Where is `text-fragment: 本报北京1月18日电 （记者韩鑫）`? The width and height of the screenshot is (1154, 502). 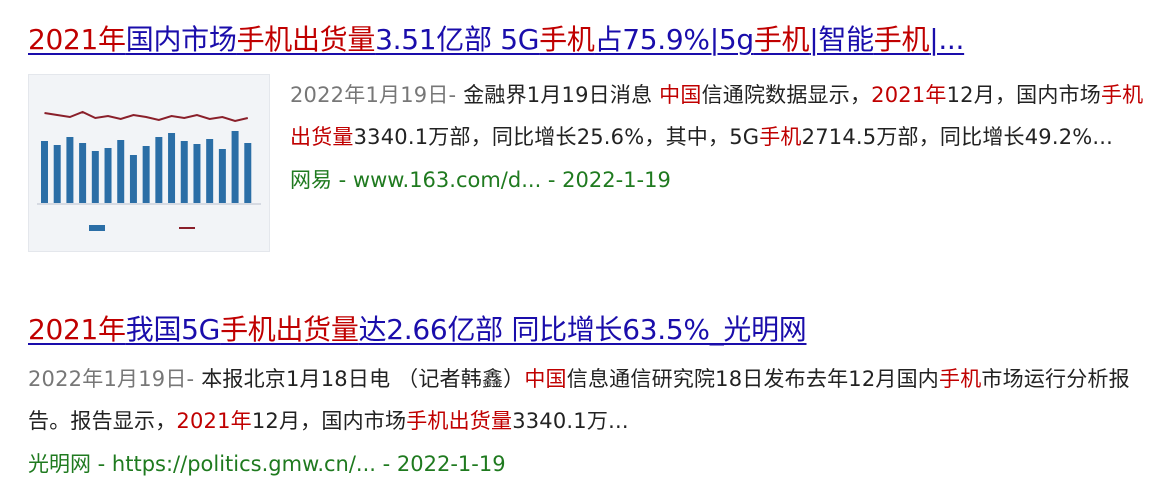 text-fragment: 本报北京1月18日电 （记者韩鑫） is located at coordinates (363, 379).